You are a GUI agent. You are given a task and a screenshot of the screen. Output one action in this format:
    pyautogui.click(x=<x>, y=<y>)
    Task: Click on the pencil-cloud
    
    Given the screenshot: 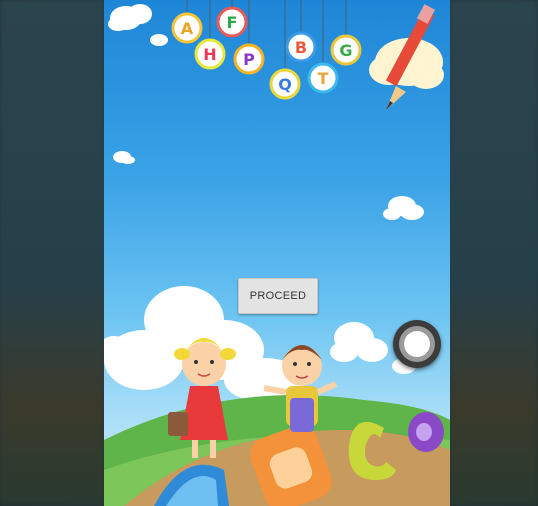 What is the action you would take?
    pyautogui.click(x=406, y=57)
    